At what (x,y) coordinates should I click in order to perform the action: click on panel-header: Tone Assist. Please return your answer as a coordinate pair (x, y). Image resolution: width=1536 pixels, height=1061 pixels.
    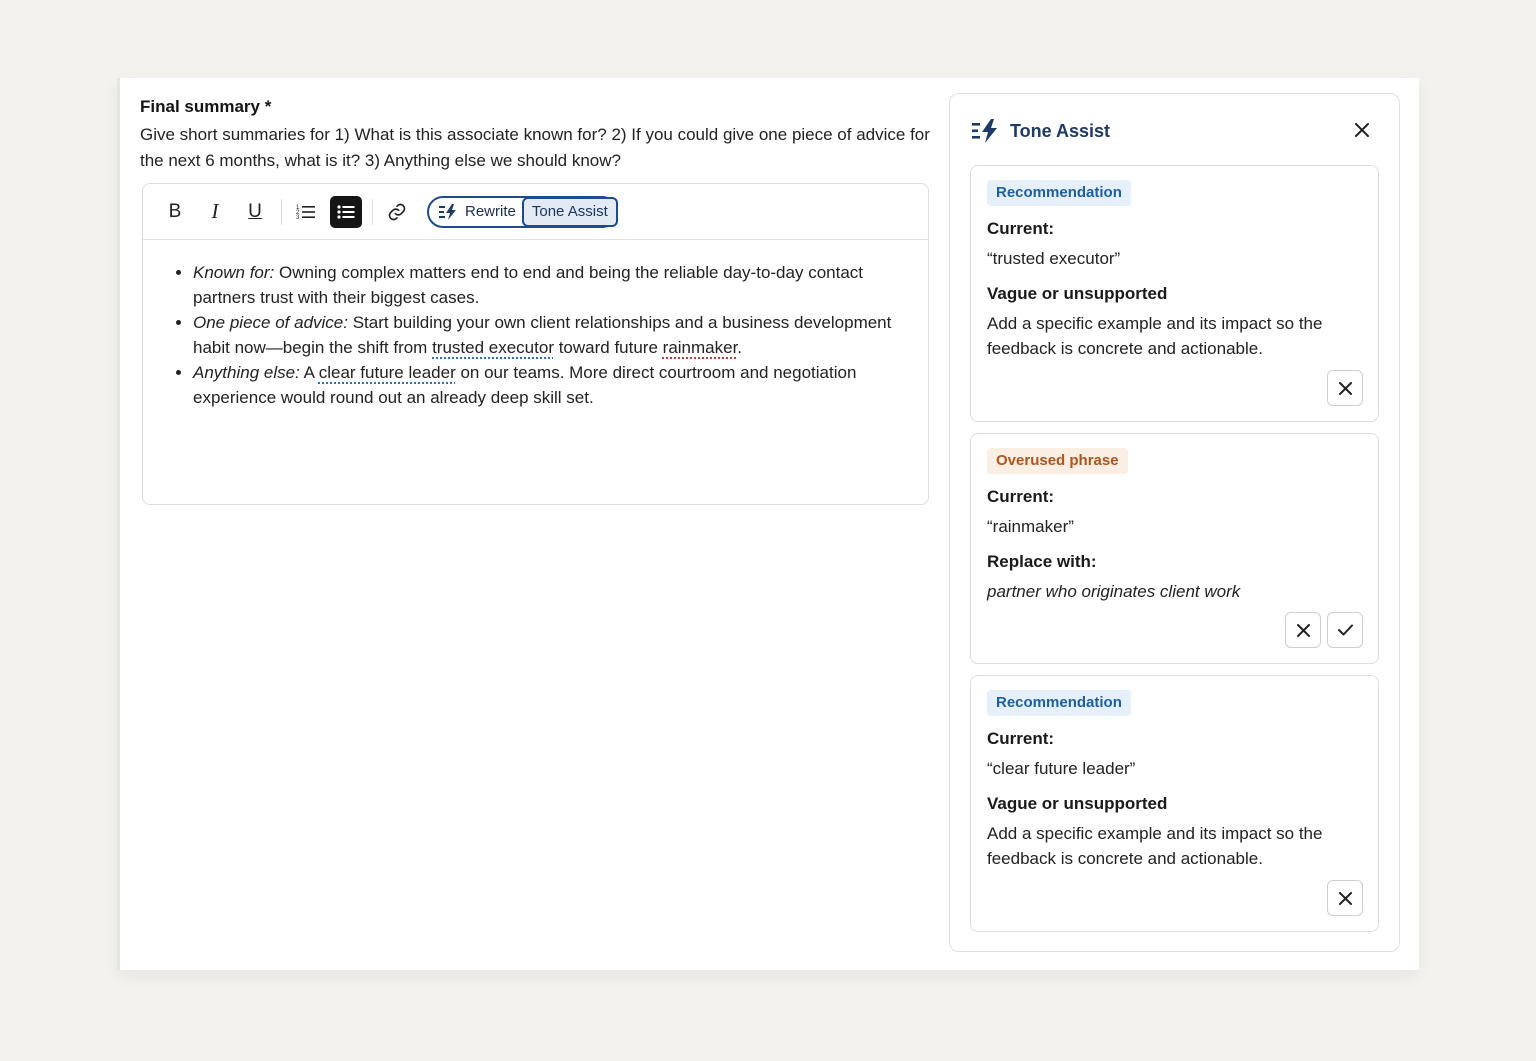
    Looking at the image, I should click on (1174, 131).